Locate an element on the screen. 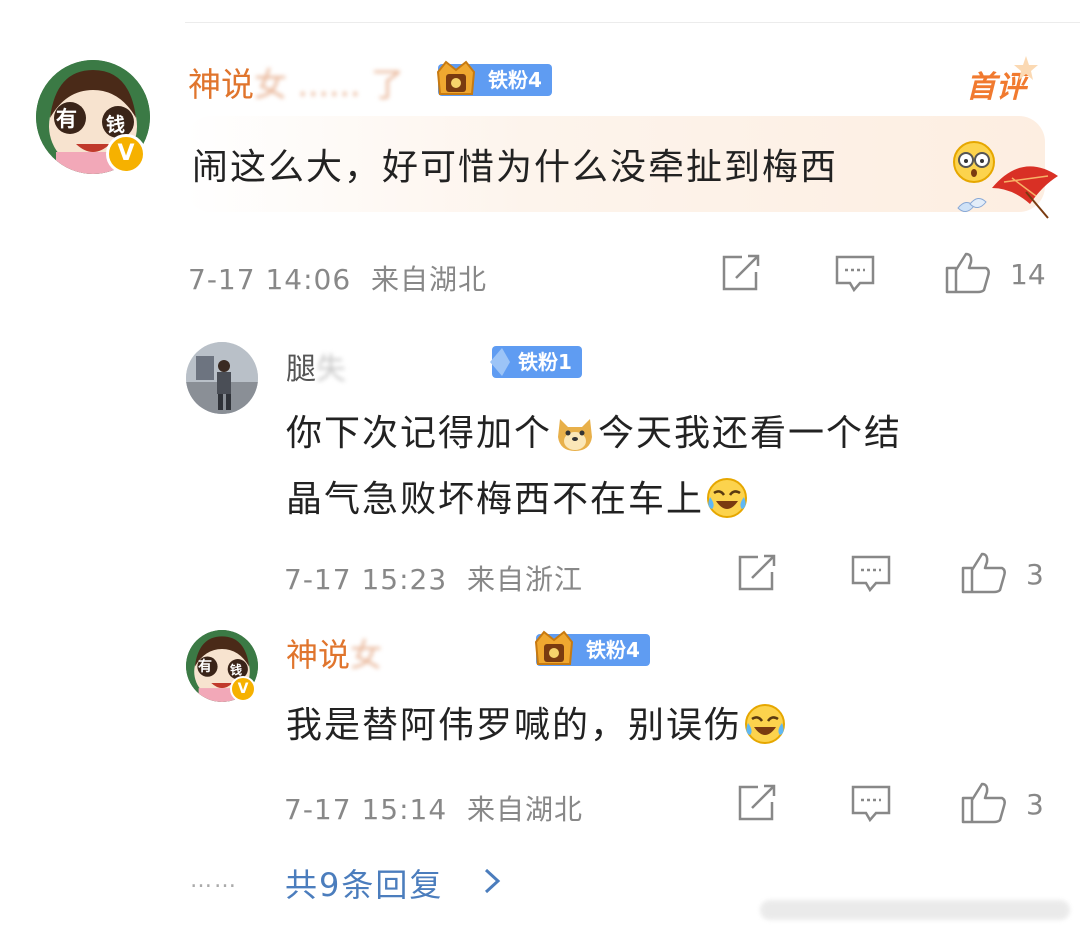  timestamp: 7-17 14:06 is located at coordinates (270, 279).